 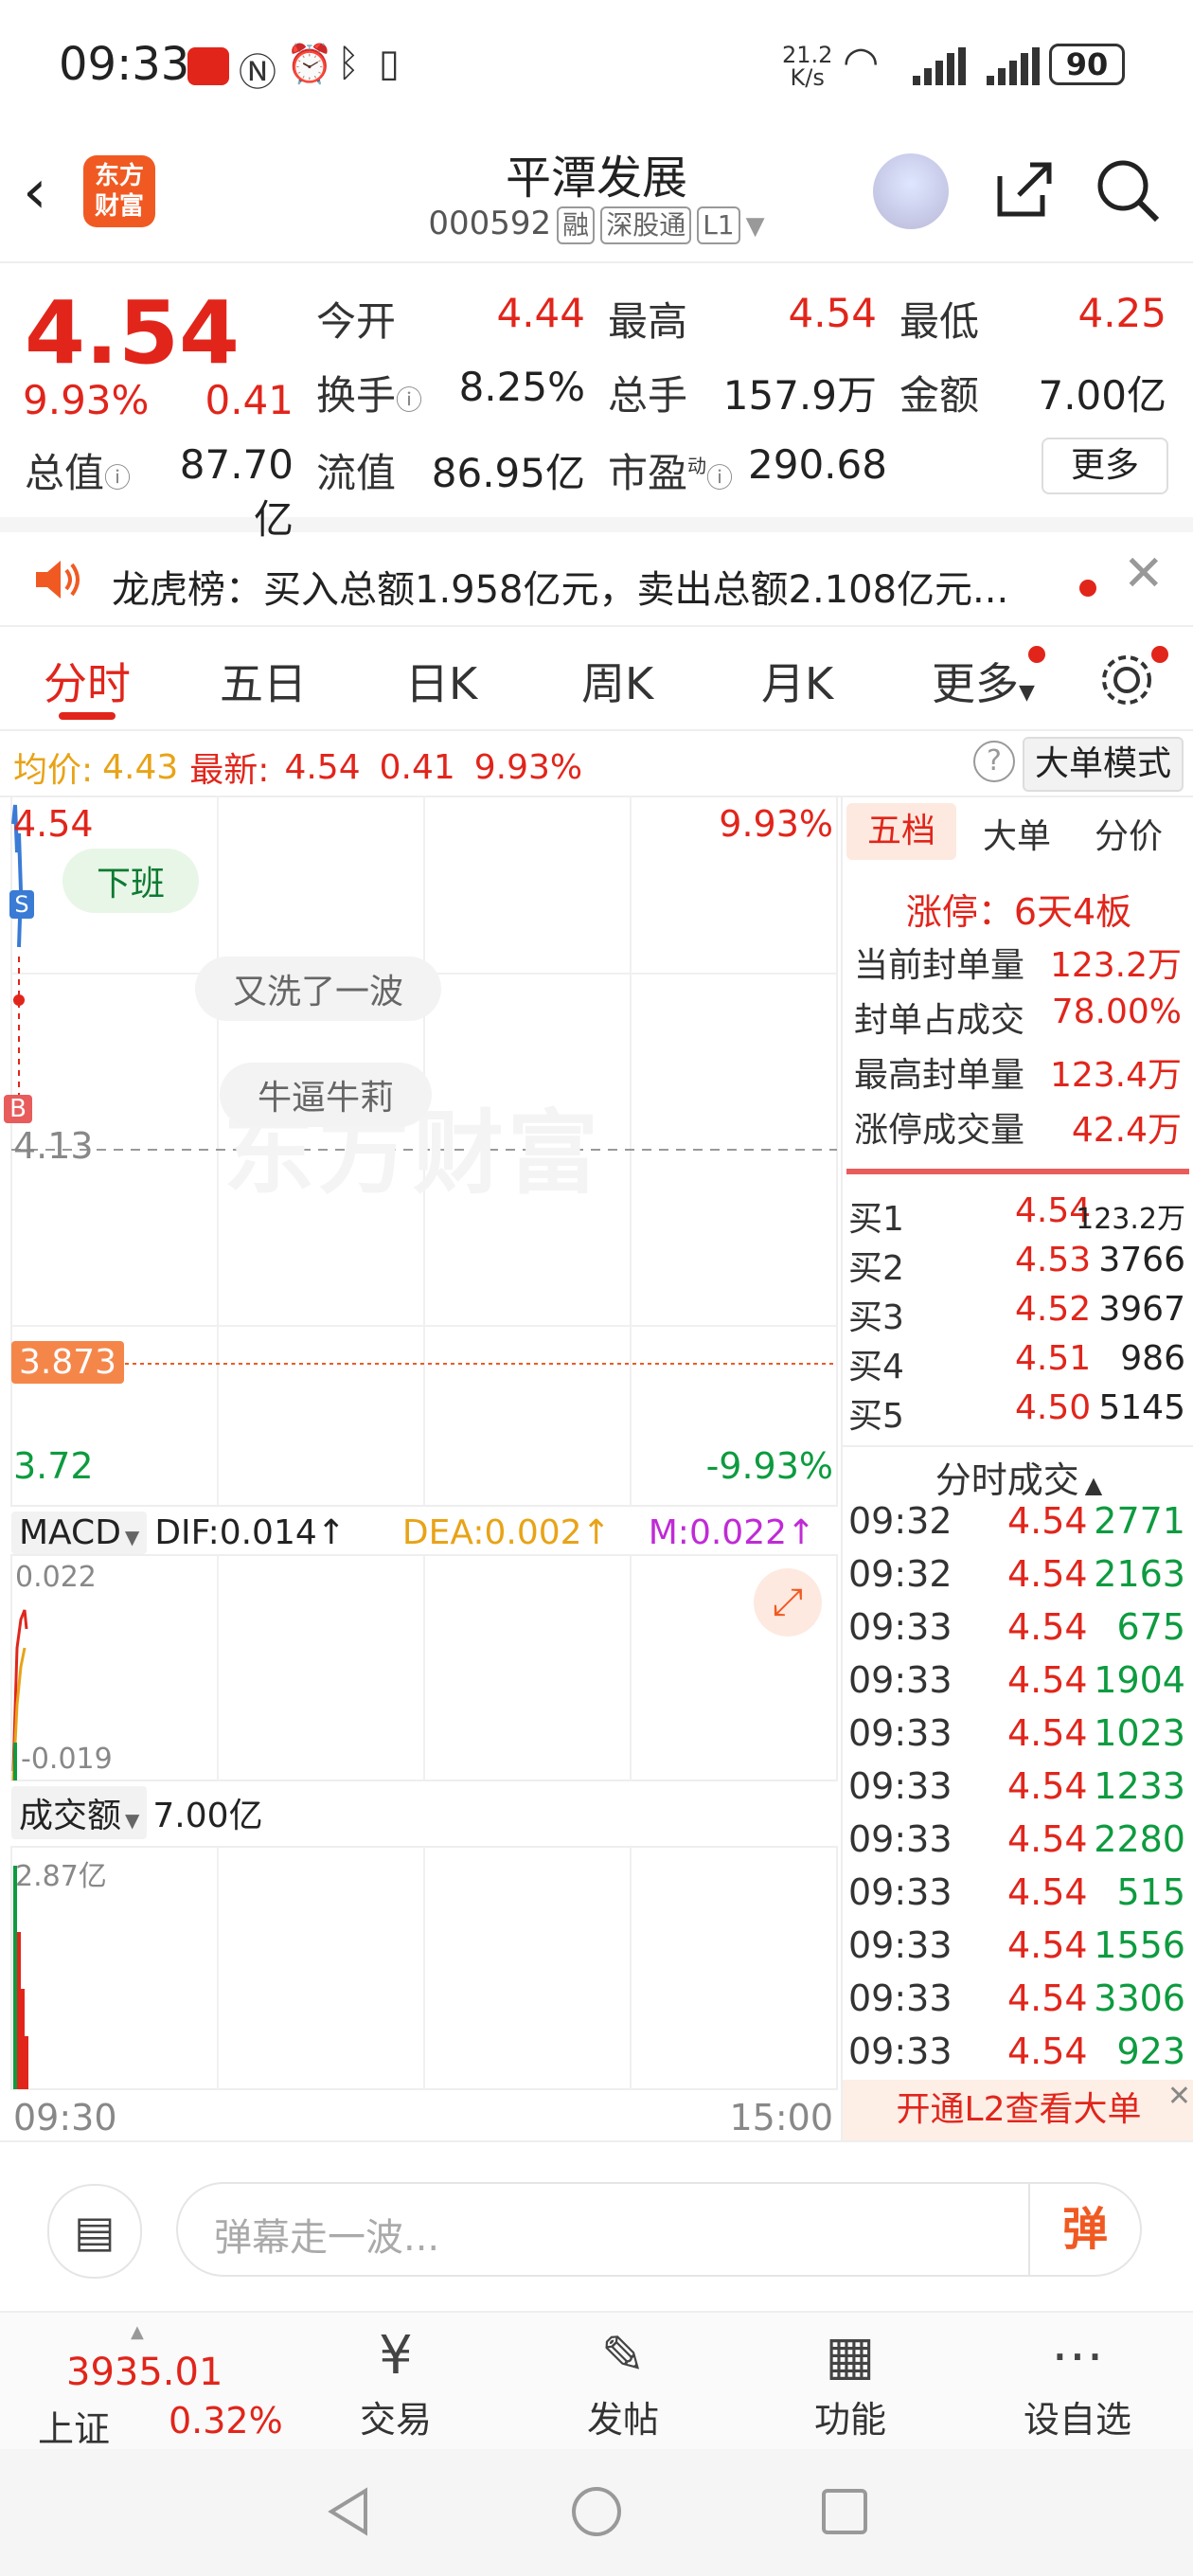 I want to click on high-value: 4.54, so click(x=832, y=313).